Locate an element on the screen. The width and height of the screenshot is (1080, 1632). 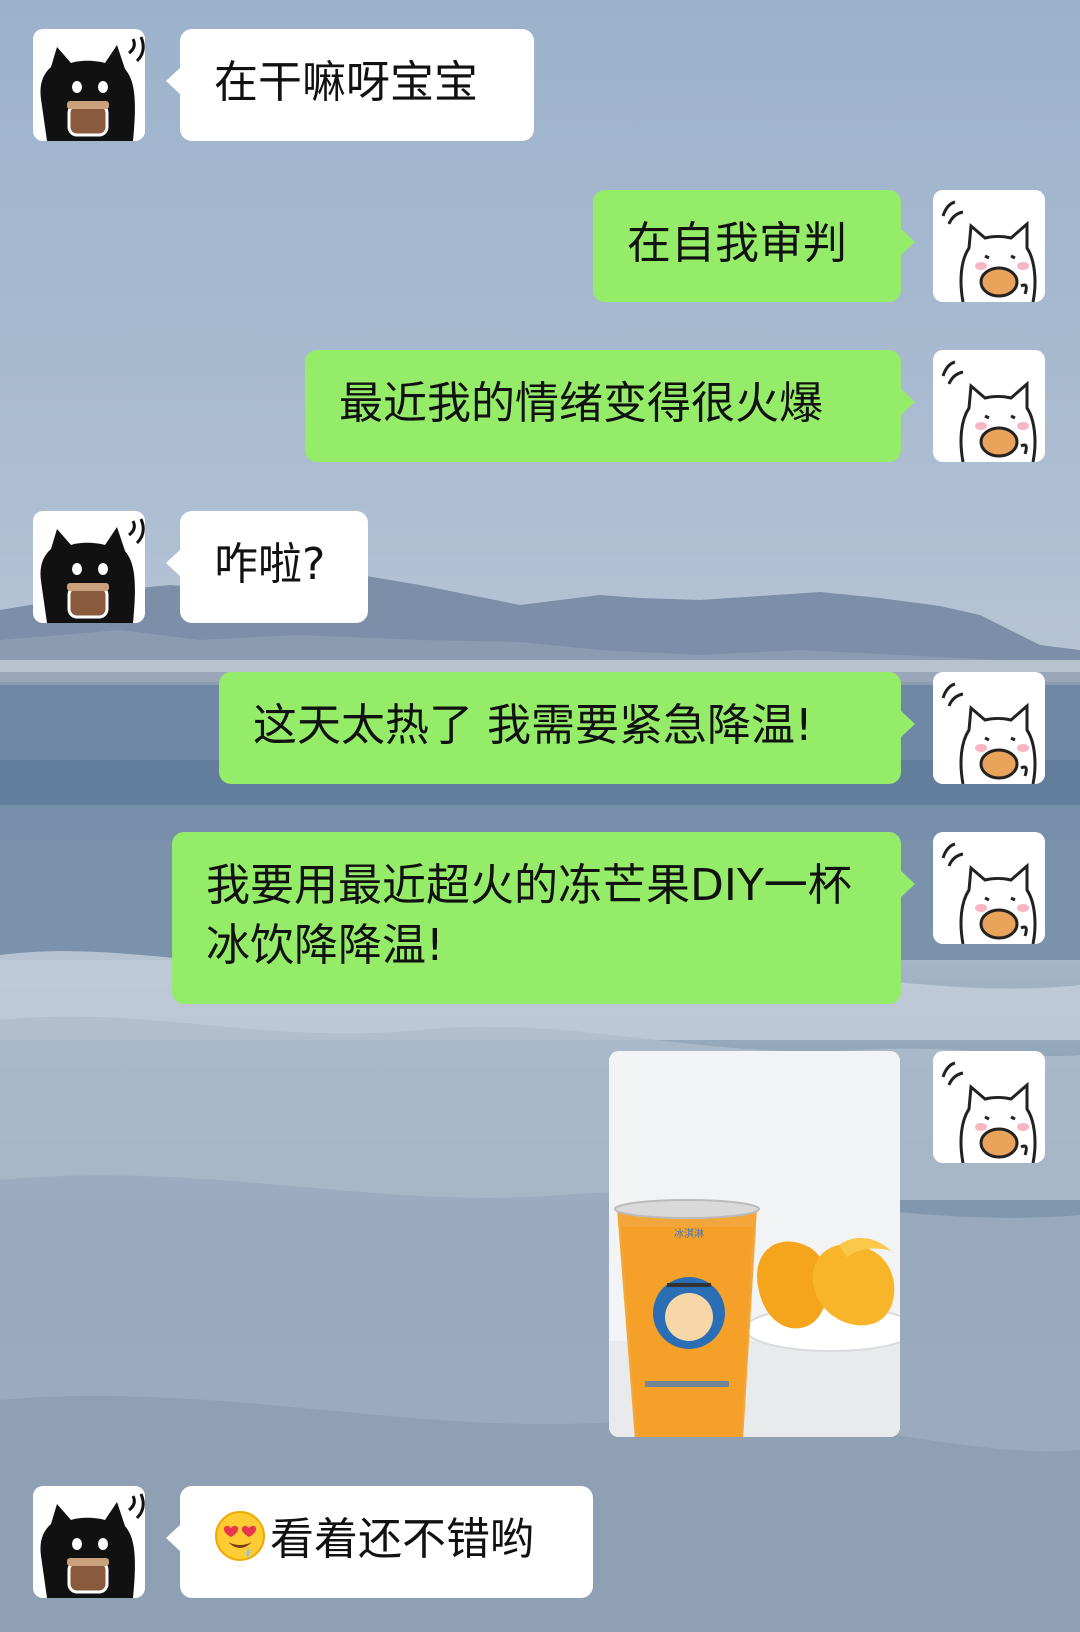
message-text: 咋啦? is located at coordinates (270, 564).